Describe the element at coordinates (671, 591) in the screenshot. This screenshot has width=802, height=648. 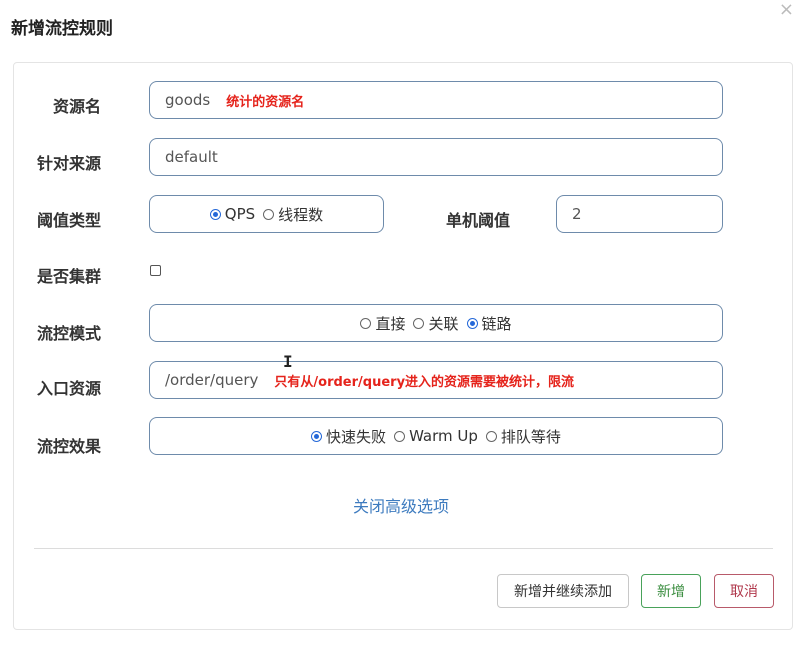
I see `add-button: 新增` at that location.